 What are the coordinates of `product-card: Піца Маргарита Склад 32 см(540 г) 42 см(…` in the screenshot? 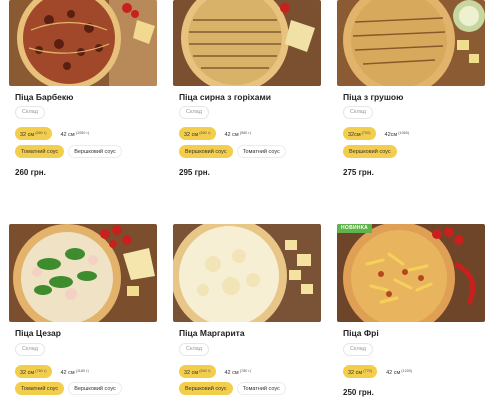 It's located at (247, 312).